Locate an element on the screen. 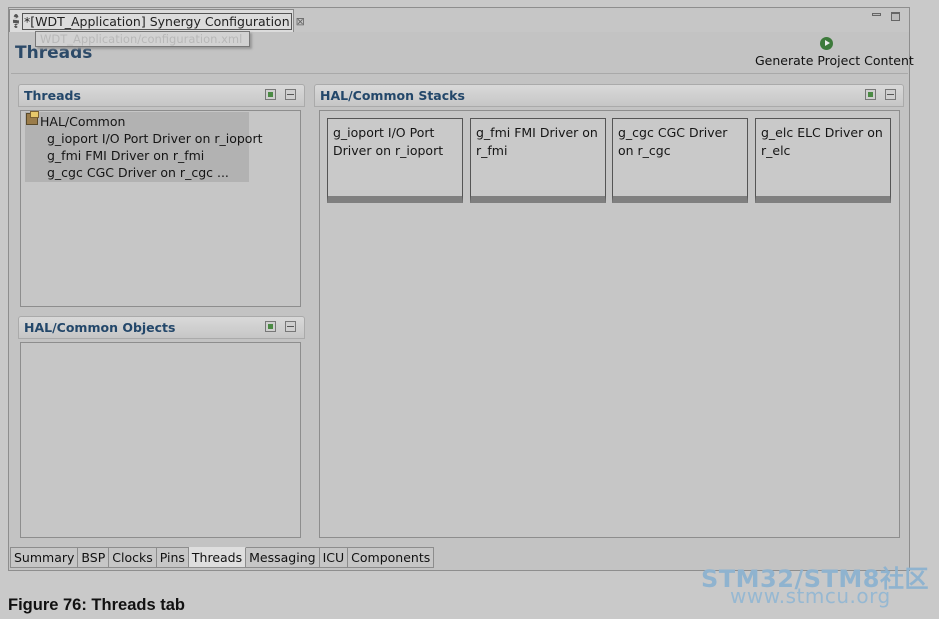  stack-card-elc: g_elc ELC Driver on r_elc is located at coordinates (823, 160).